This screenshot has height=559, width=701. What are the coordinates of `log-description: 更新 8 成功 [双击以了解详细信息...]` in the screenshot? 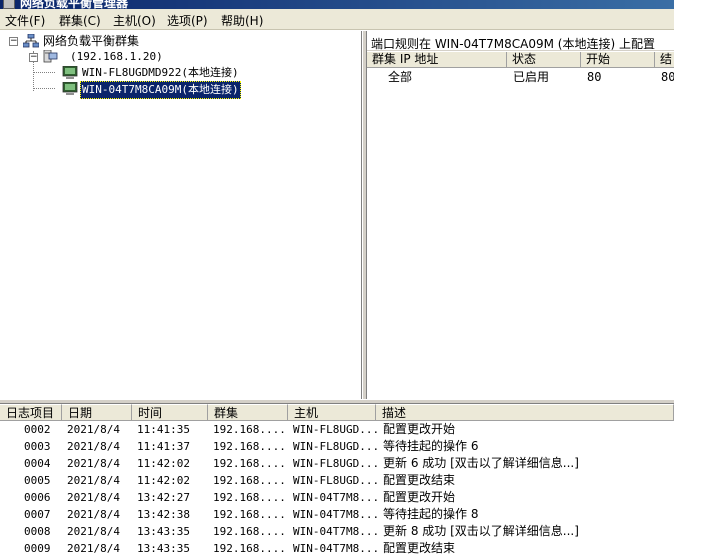 It's located at (481, 531).